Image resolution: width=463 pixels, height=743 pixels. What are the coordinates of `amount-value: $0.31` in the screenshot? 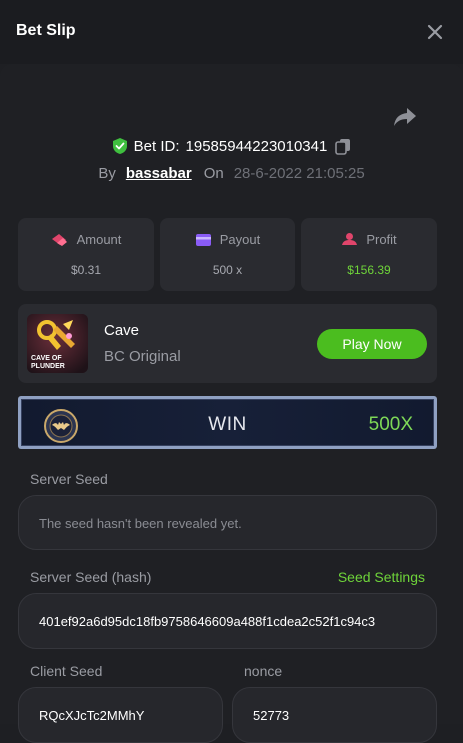 It's located at (86, 270).